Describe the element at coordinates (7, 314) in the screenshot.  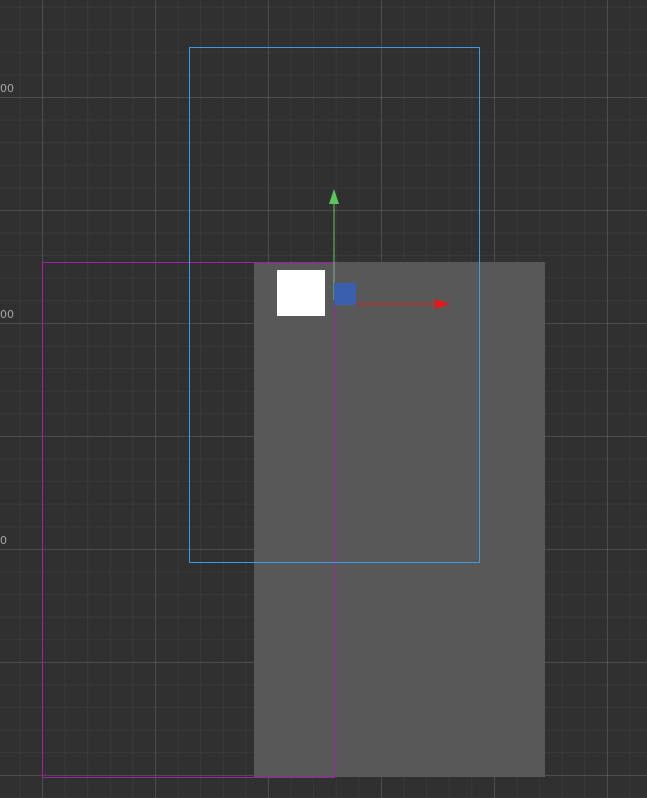
I see `ruler-label-2: 00` at that location.